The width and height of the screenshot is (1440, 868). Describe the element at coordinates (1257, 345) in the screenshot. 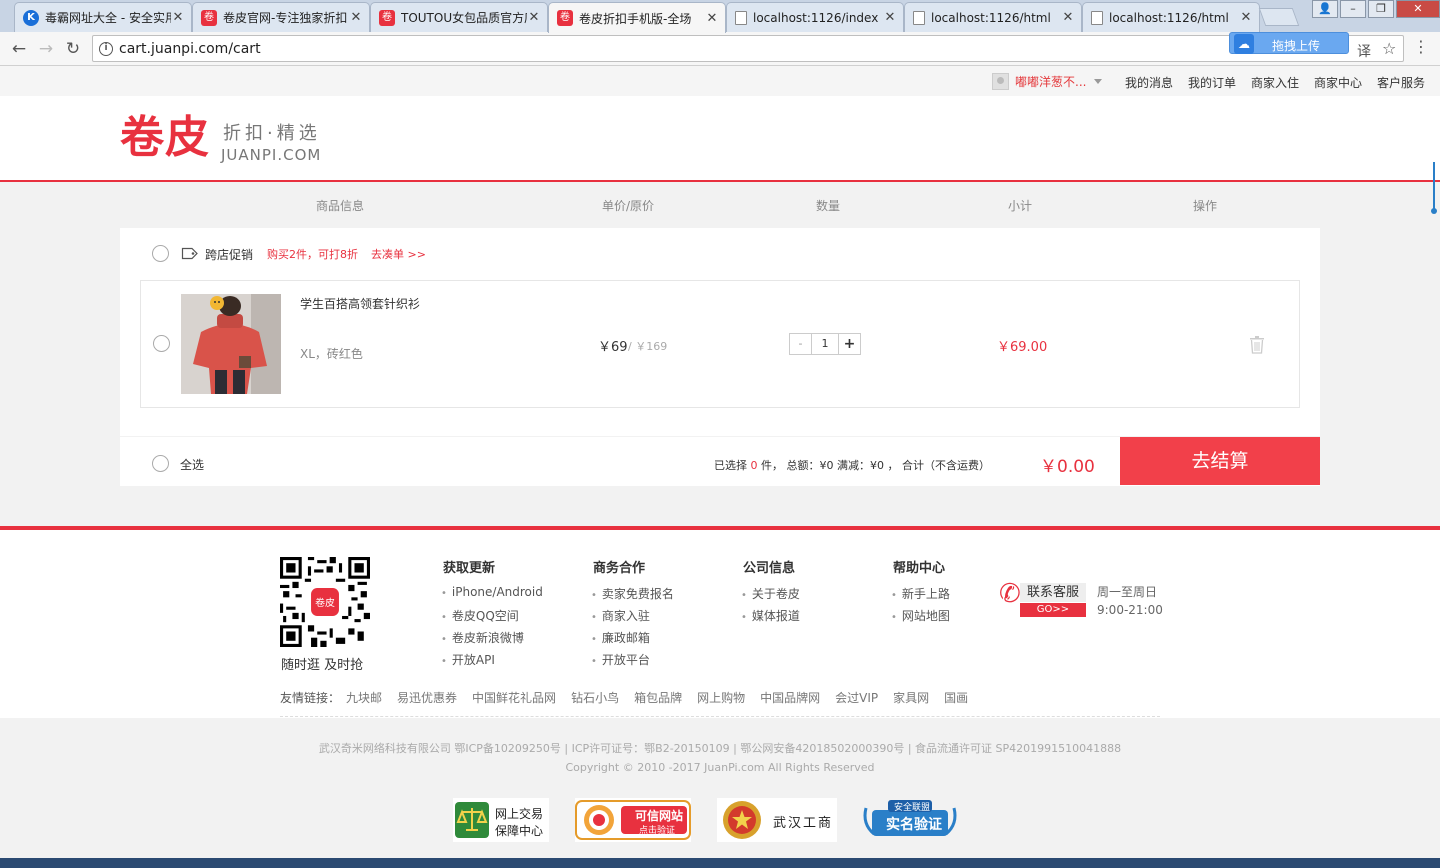

I see `trash-icon` at that location.